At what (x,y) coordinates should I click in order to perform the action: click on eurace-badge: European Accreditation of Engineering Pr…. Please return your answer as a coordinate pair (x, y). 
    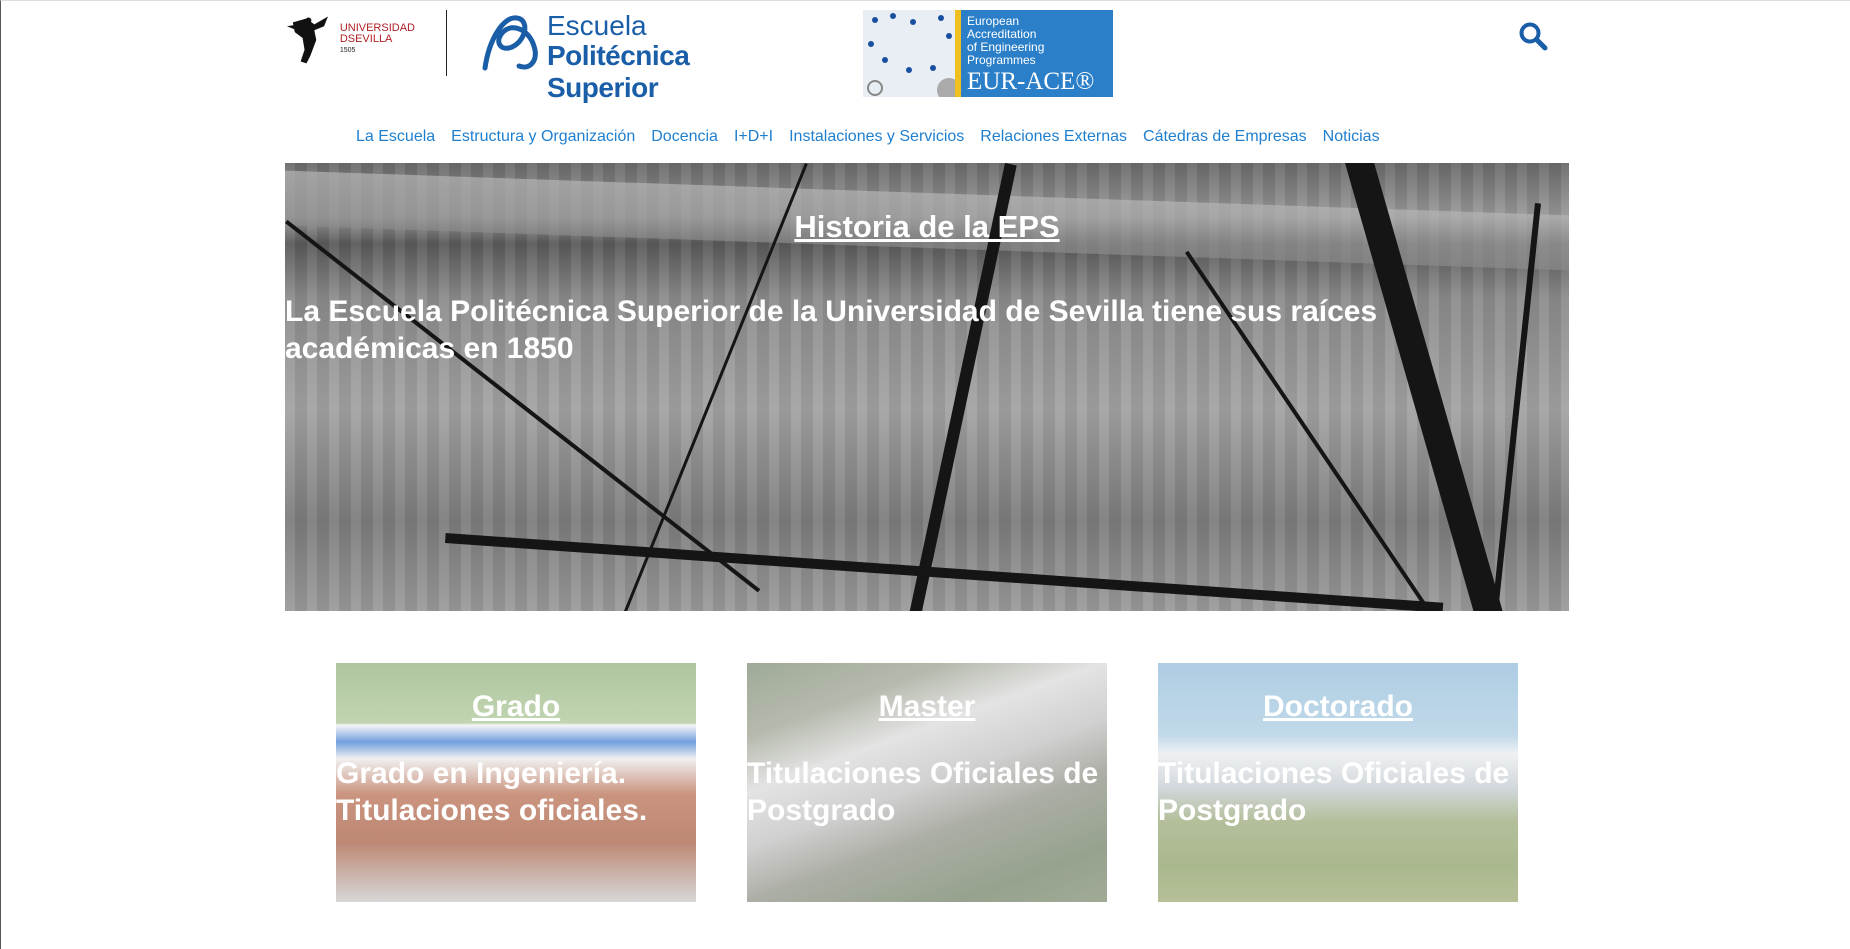
    Looking at the image, I should click on (988, 53).